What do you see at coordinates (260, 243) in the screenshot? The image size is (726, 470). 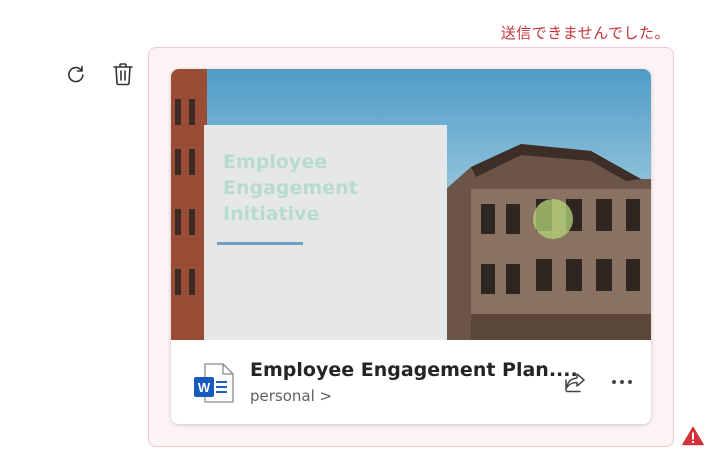 I see `slide-title-underline` at bounding box center [260, 243].